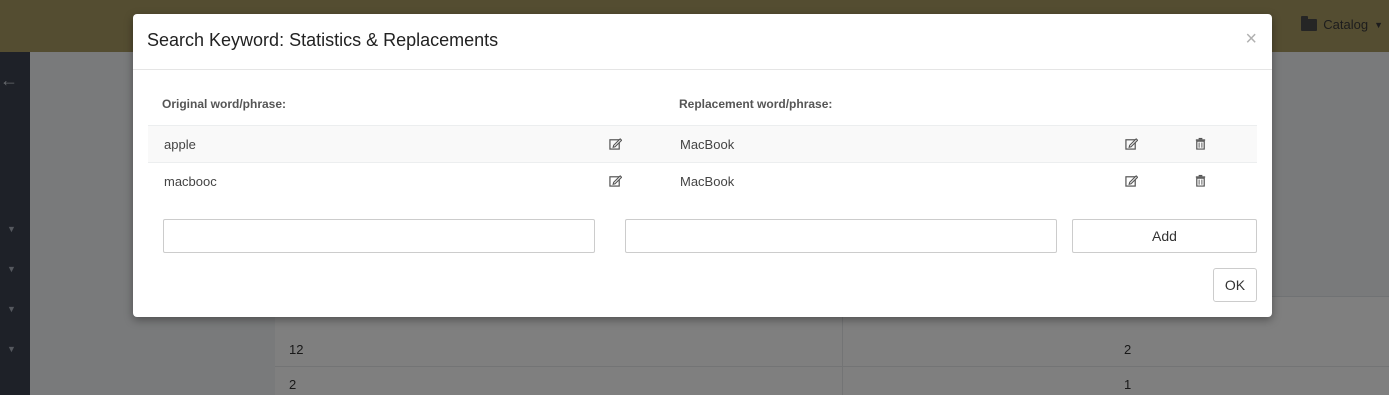 The image size is (1389, 395). I want to click on table-row: apple MacBook, so click(702, 143).